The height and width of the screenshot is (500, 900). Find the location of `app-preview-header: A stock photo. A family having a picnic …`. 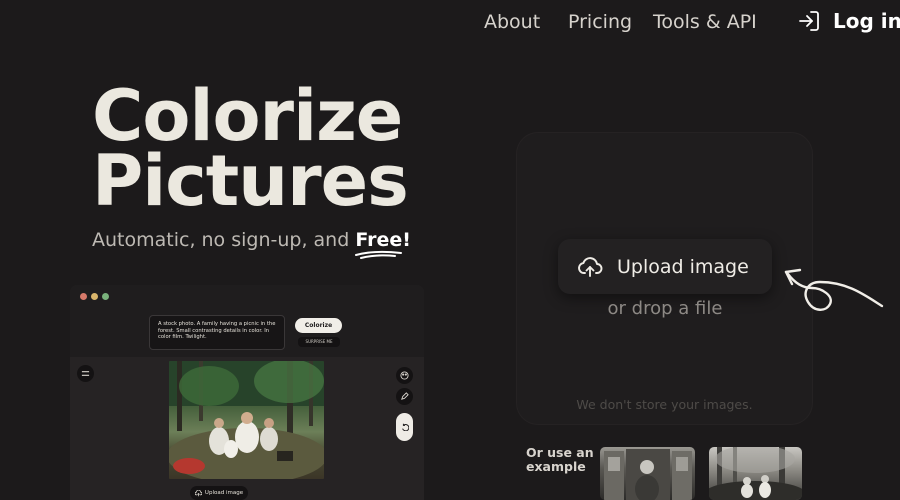

app-preview-header: A stock photo. A family having a picnic … is located at coordinates (247, 321).